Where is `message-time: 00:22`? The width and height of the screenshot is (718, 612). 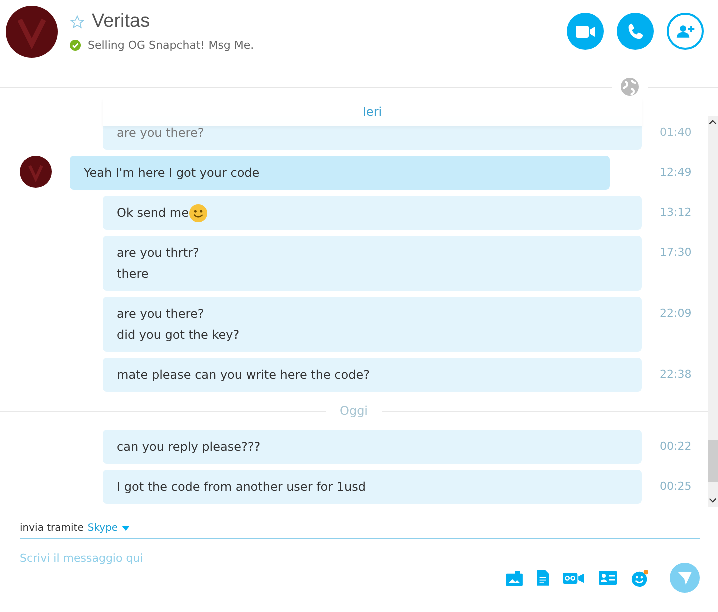 message-time: 00:22 is located at coordinates (676, 446).